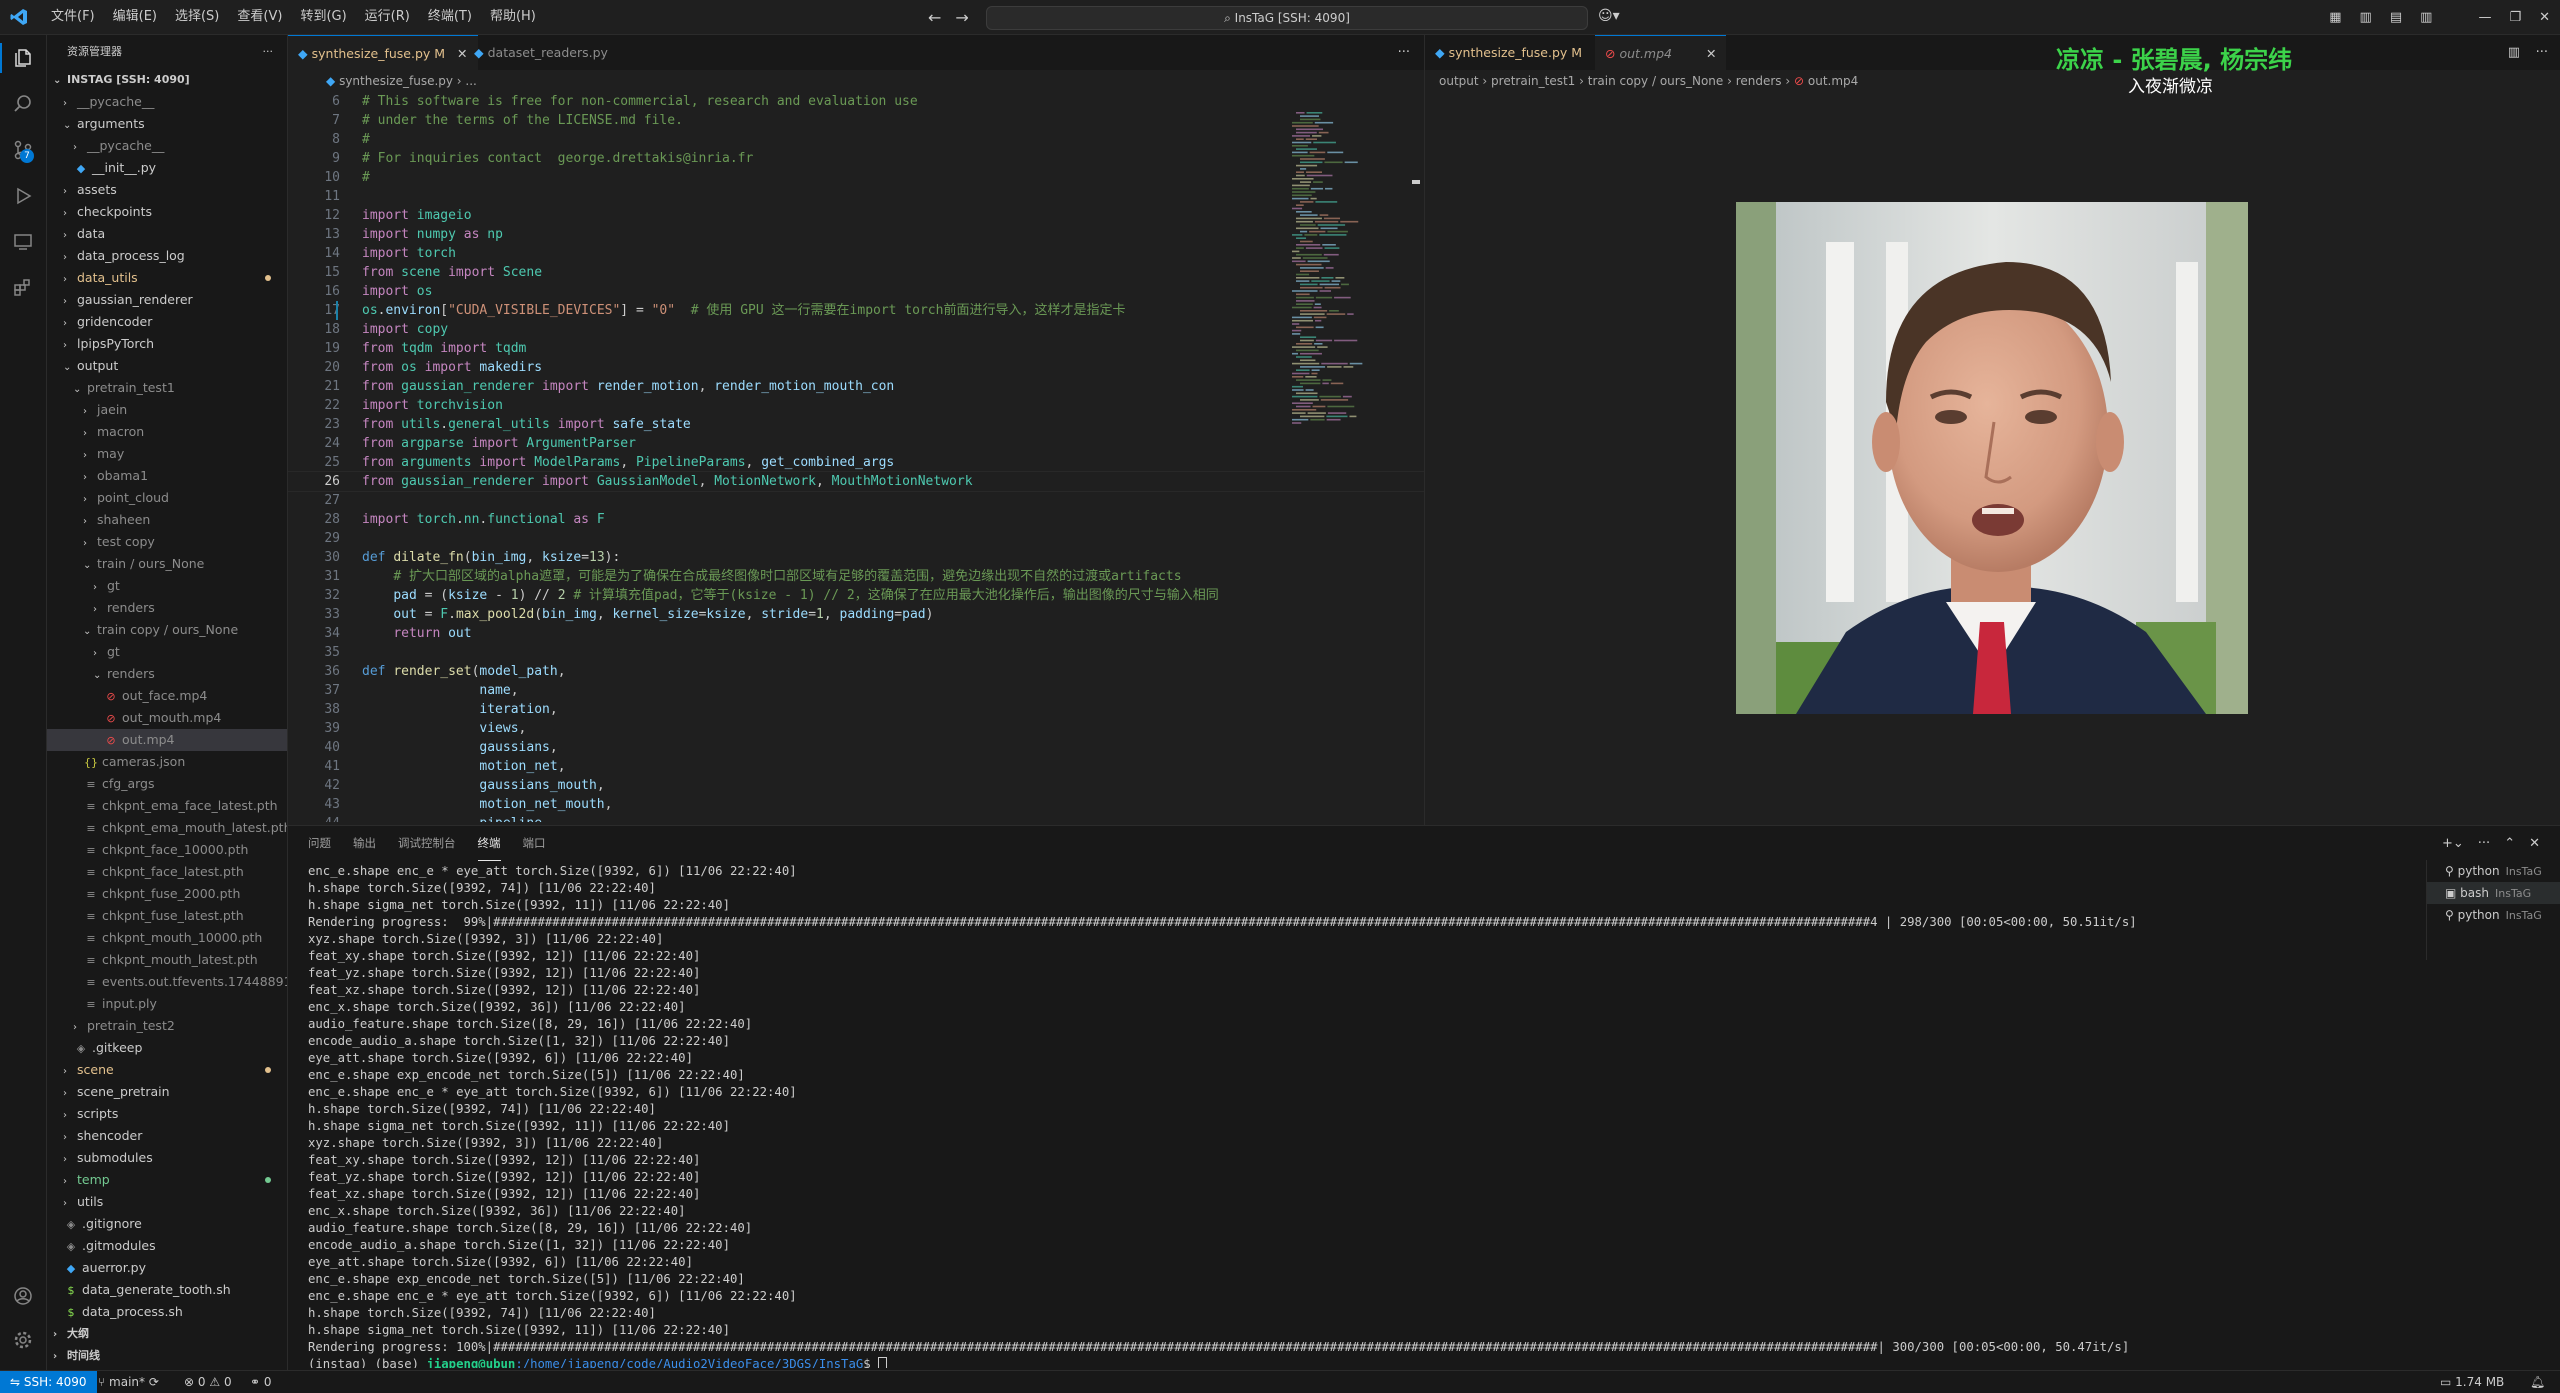  I want to click on tree-folder: › data, so click(167, 234).